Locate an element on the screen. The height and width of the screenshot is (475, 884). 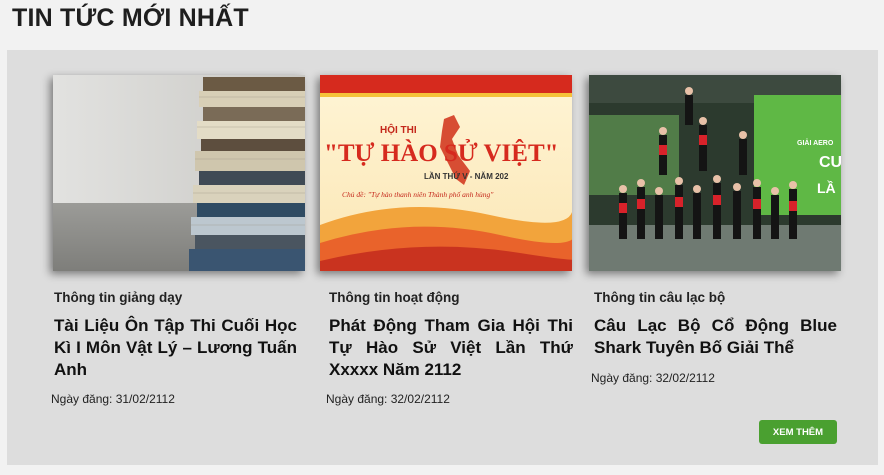
svg-text: LẦ is located at coordinates (826, 188).